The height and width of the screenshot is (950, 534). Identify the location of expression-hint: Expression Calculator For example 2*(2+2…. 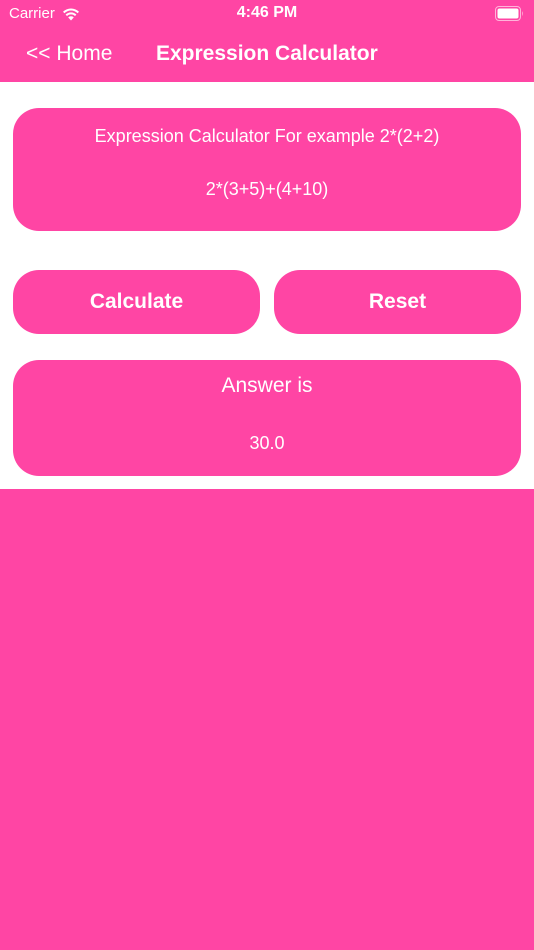
(267, 136).